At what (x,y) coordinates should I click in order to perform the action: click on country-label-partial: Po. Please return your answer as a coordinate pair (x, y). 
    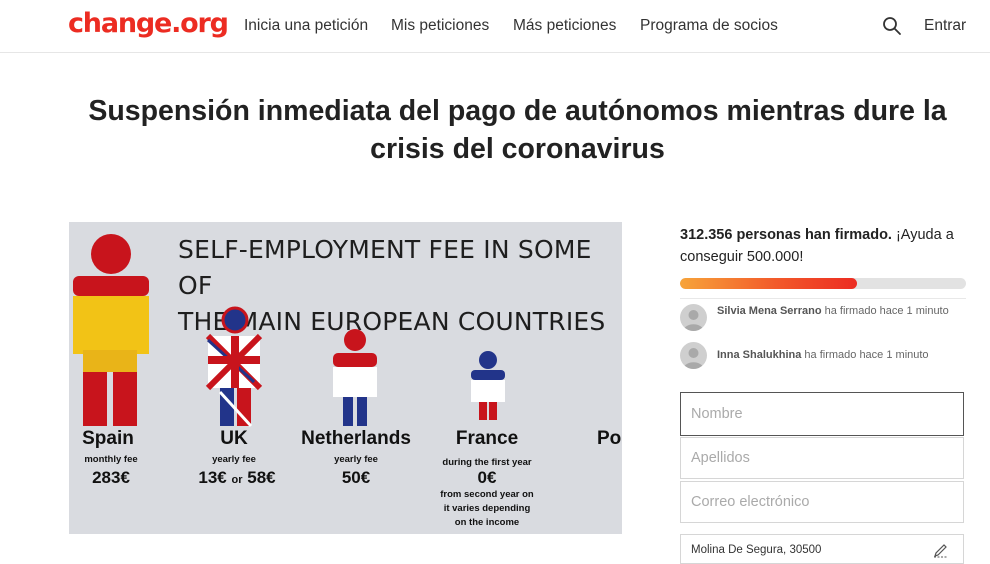
    Looking at the image, I should click on (609, 438).